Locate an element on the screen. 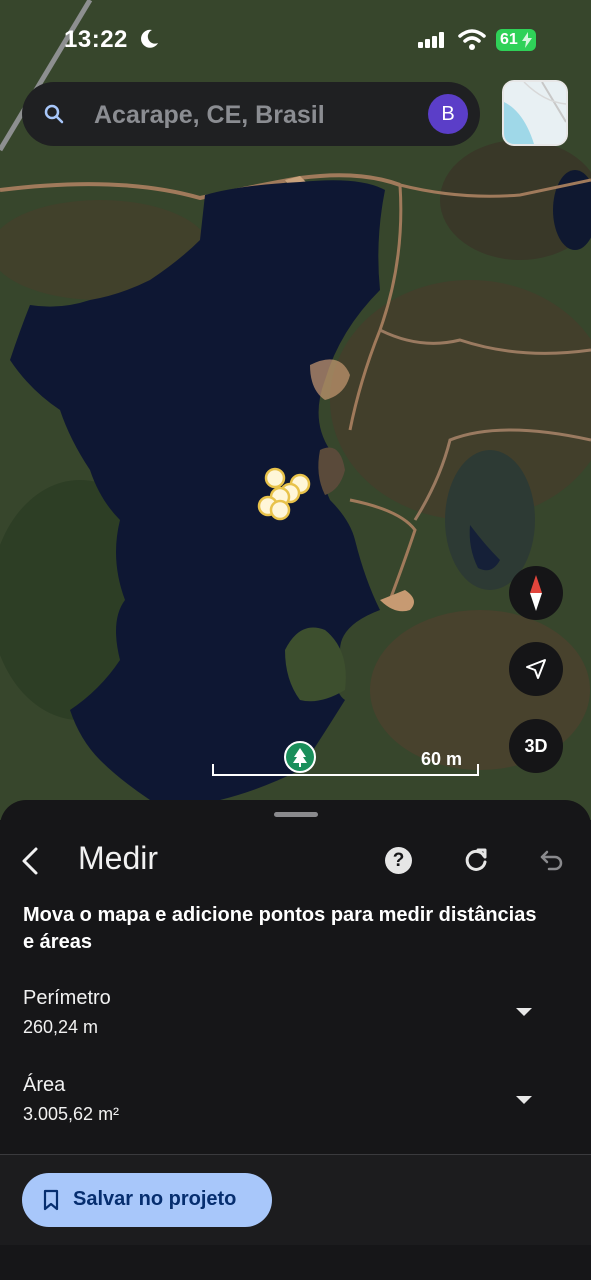 The width and height of the screenshot is (591, 1280). battery-level: 61 is located at coordinates (509, 39).